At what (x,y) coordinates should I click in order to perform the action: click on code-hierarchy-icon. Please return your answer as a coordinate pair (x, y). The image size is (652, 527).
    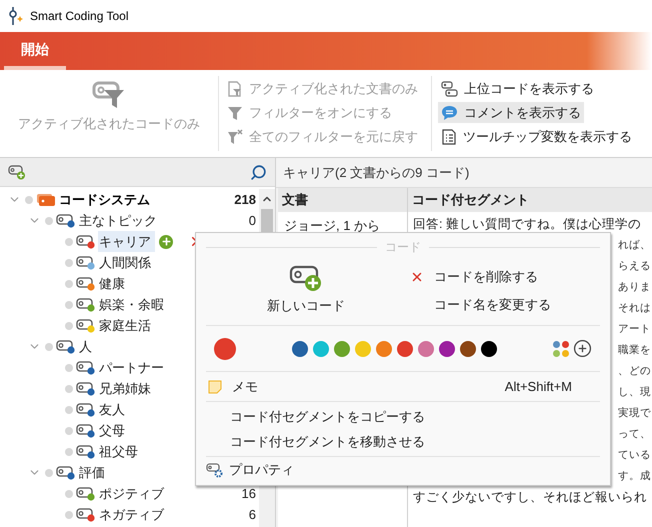
    Looking at the image, I should click on (449, 88).